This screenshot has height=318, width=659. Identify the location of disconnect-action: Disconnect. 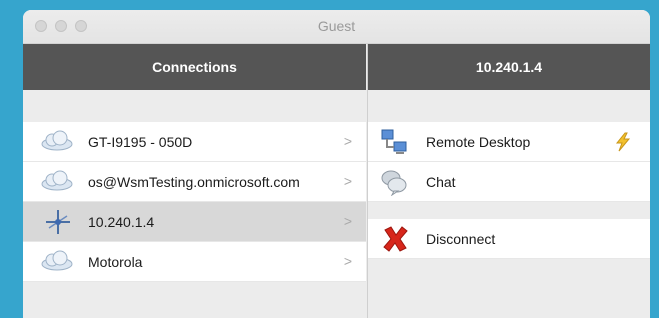
(509, 239).